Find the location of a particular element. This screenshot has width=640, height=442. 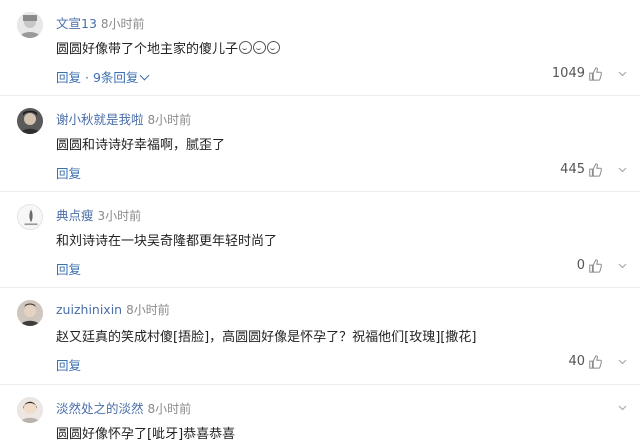

comment-text-body: 圆圆好像怀孕了[呲牙]恭喜恭喜 is located at coordinates (146, 434).